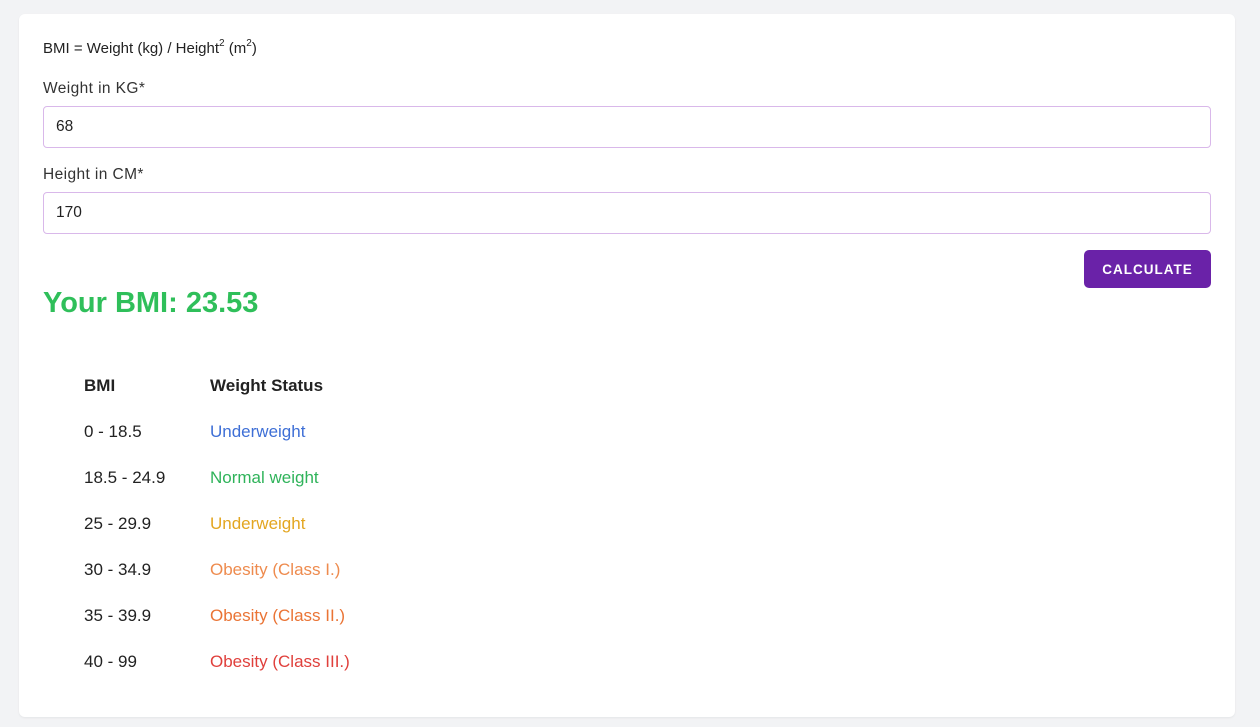 The height and width of the screenshot is (727, 1260). I want to click on weight-status: Normal weight, so click(264, 477).